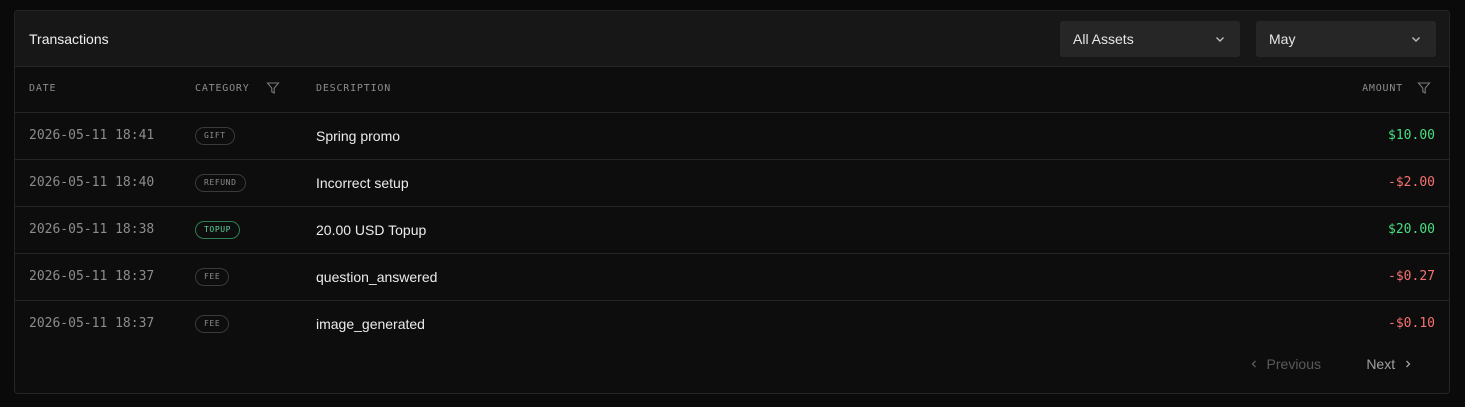 Image resolution: width=1465 pixels, height=407 pixels. What do you see at coordinates (1411, 229) in the screenshot?
I see `transaction-amount: $20.00` at bounding box center [1411, 229].